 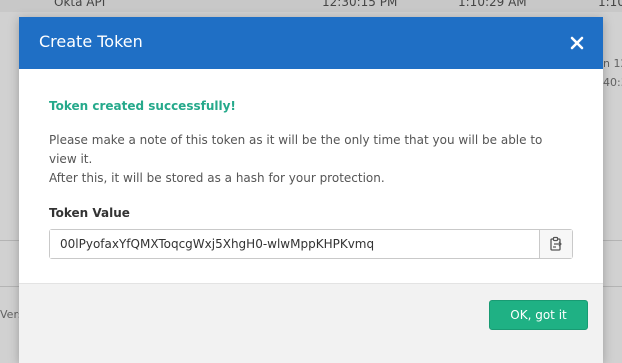 I want to click on ok-got-it-button: OK, got it, so click(x=538, y=315).